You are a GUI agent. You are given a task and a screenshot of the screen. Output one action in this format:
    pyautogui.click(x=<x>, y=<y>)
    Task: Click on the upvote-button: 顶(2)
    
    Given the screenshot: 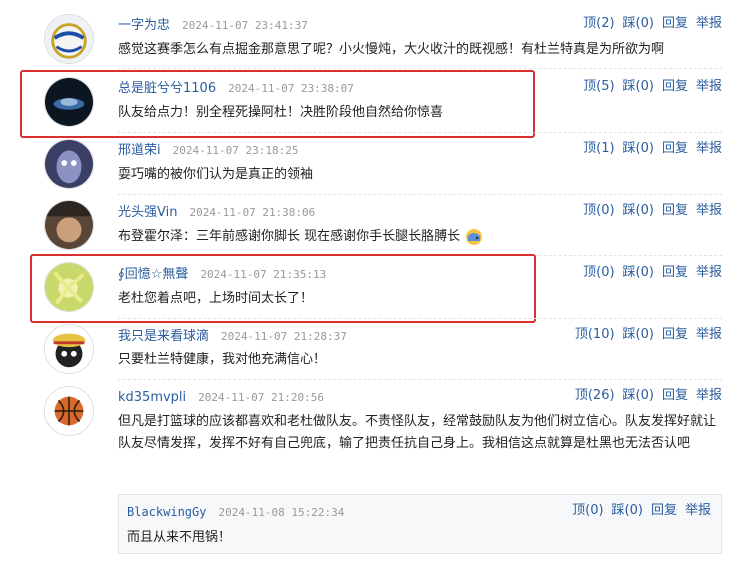 What is the action you would take?
    pyautogui.click(x=598, y=23)
    